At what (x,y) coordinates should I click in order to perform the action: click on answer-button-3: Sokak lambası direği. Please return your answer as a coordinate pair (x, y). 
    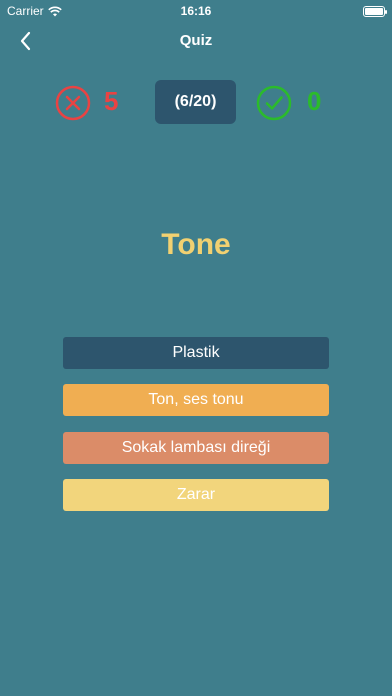
    Looking at the image, I should click on (196, 448).